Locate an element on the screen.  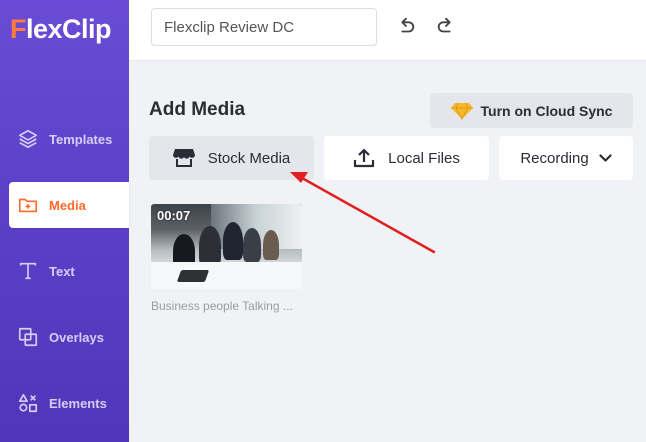
sidebar-item-label: Templates is located at coordinates (81, 139).